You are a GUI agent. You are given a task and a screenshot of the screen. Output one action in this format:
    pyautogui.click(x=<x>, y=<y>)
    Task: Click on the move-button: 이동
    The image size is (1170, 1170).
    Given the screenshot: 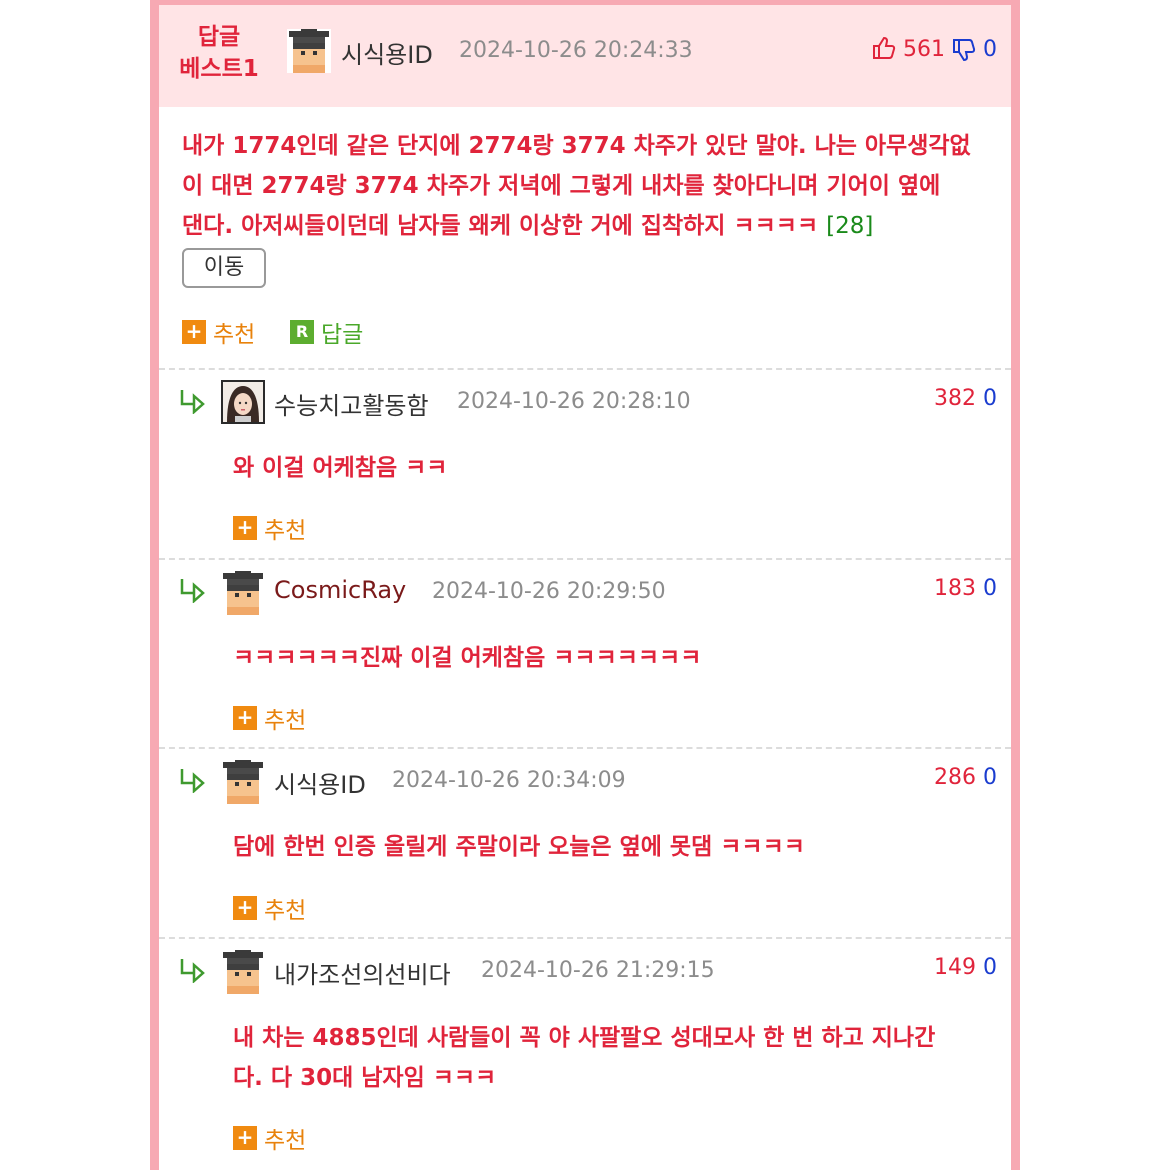 What is the action you would take?
    pyautogui.click(x=224, y=268)
    